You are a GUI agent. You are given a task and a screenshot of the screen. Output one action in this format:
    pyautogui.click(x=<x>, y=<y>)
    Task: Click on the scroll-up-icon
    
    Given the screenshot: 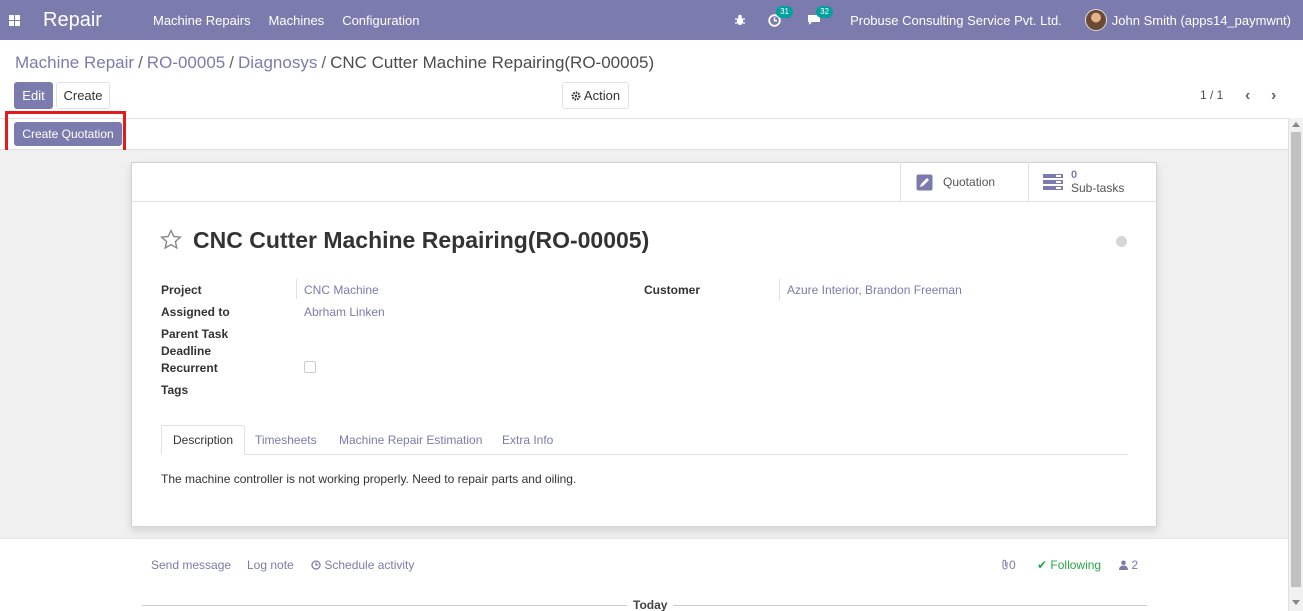 What is the action you would take?
    pyautogui.click(x=1296, y=124)
    